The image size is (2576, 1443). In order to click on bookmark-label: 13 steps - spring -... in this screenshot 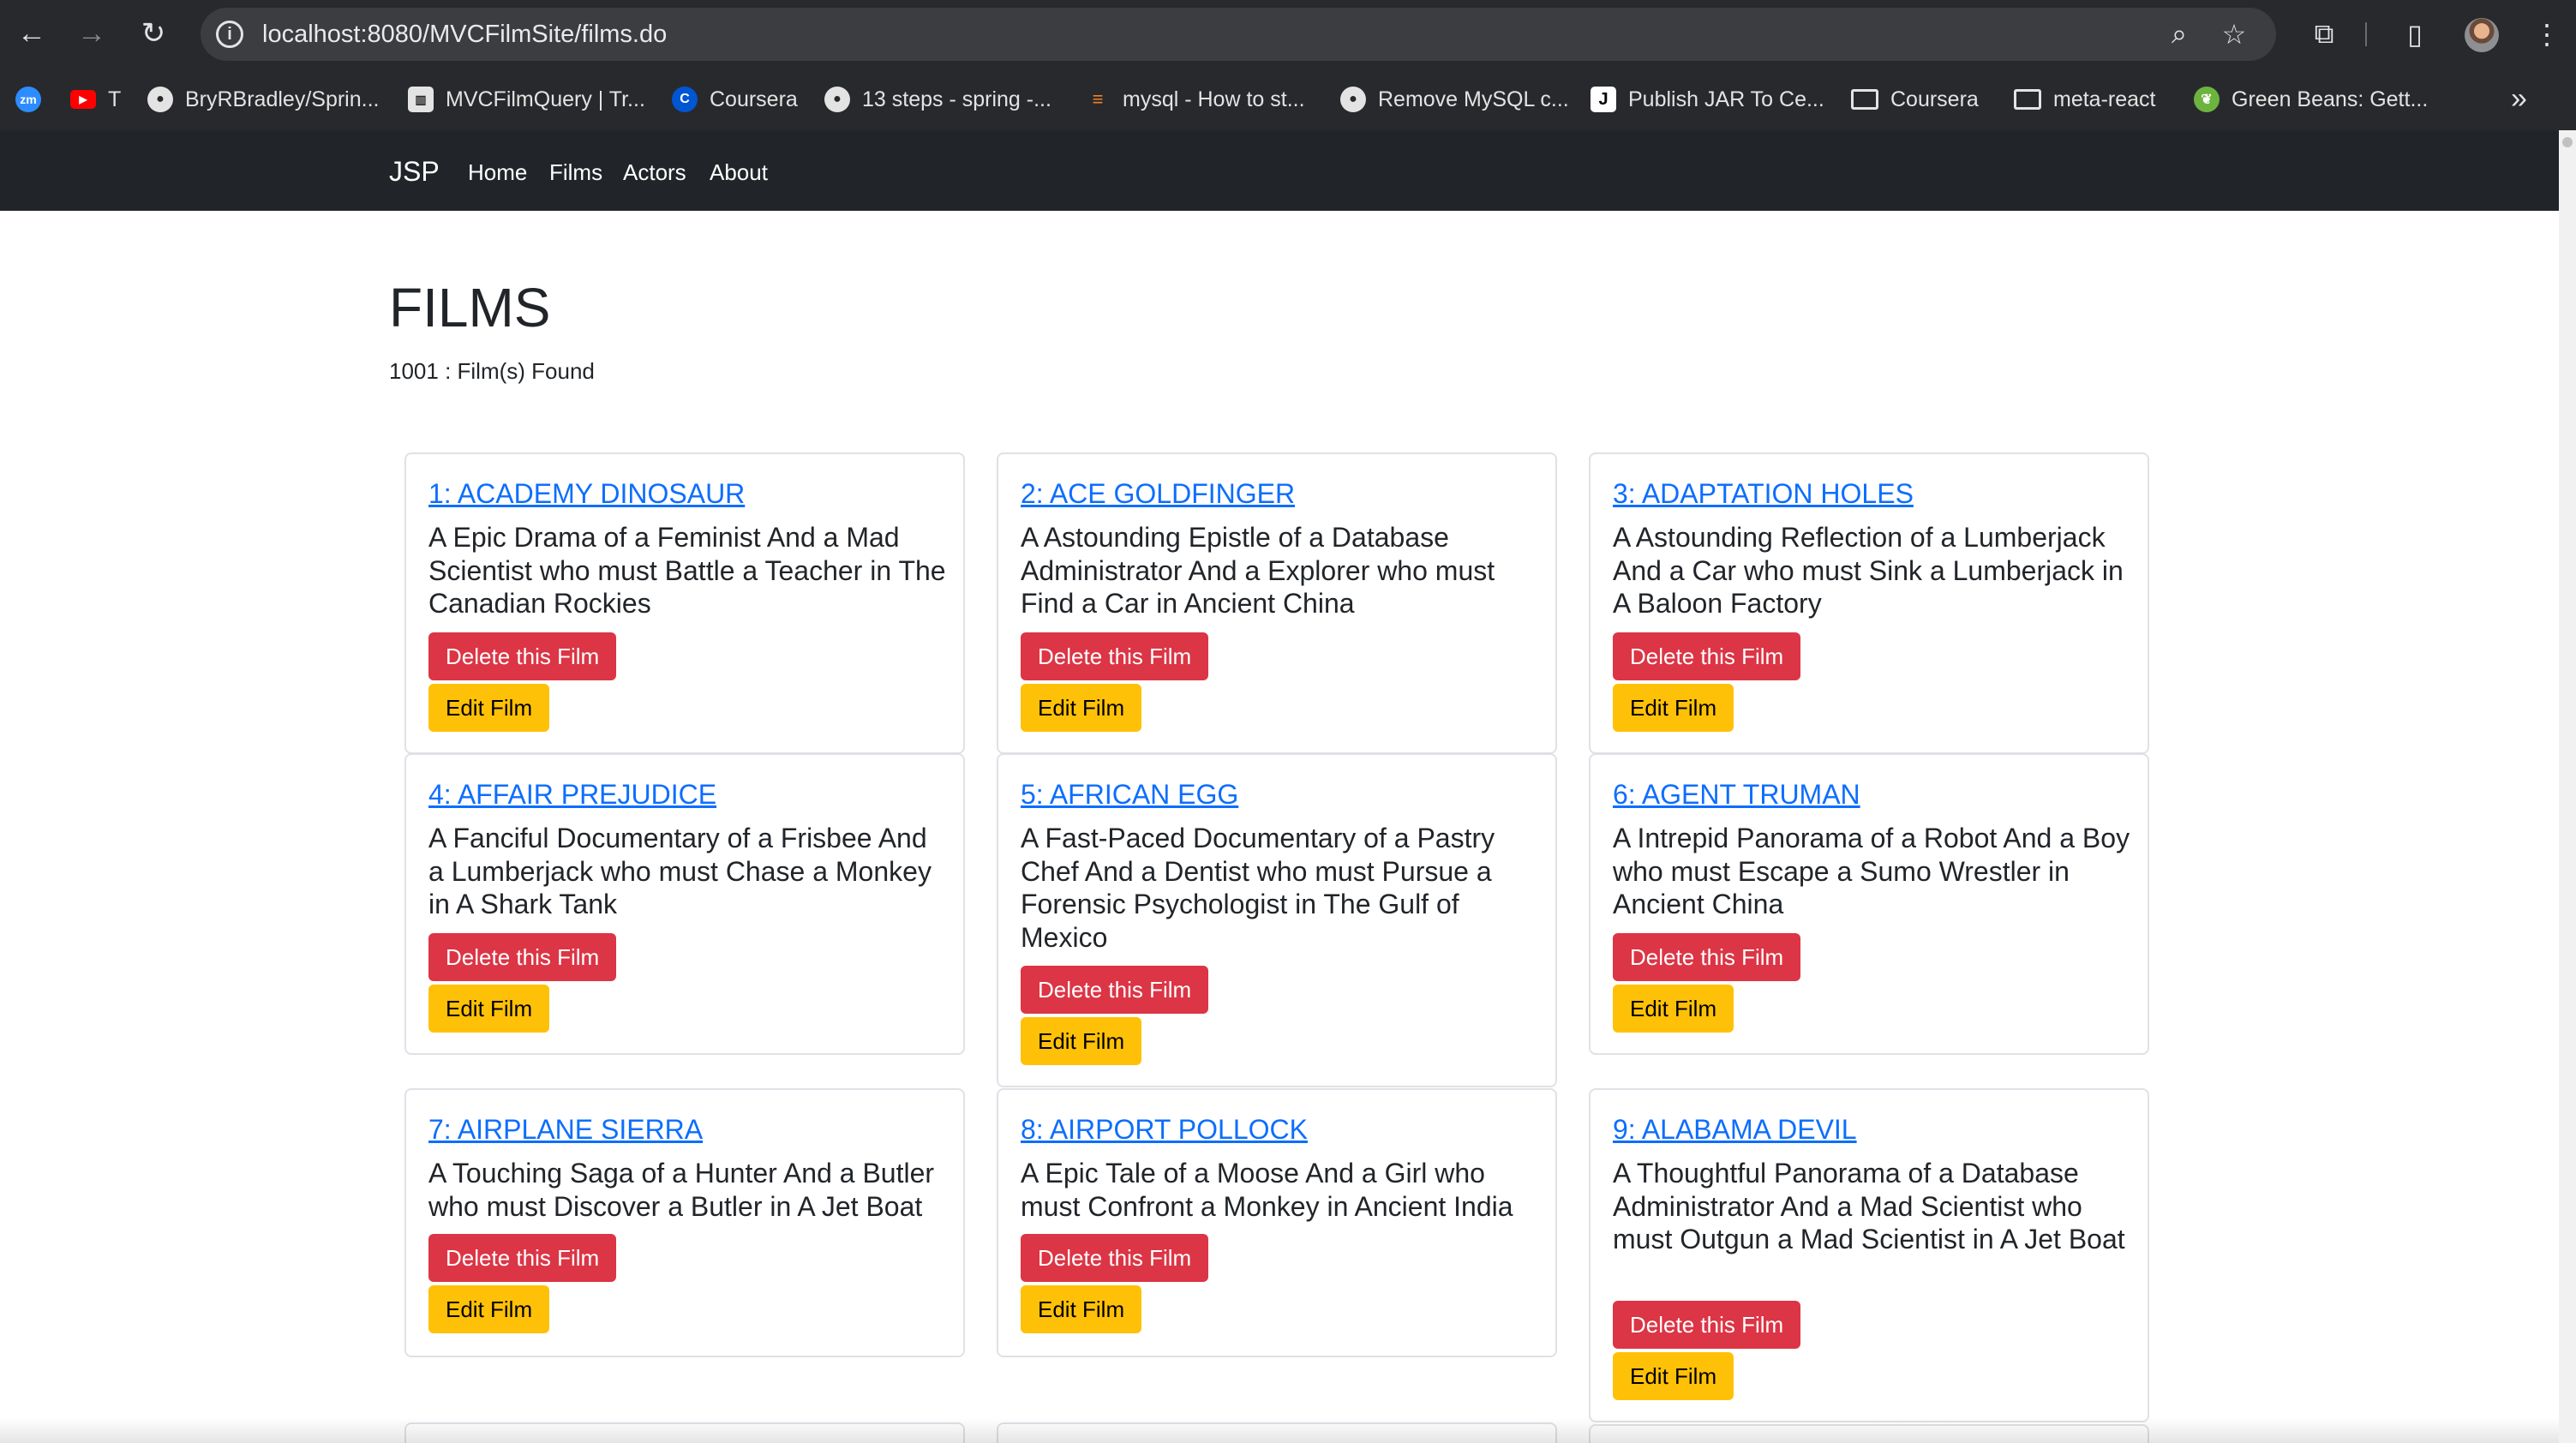, I will do `click(956, 99)`.